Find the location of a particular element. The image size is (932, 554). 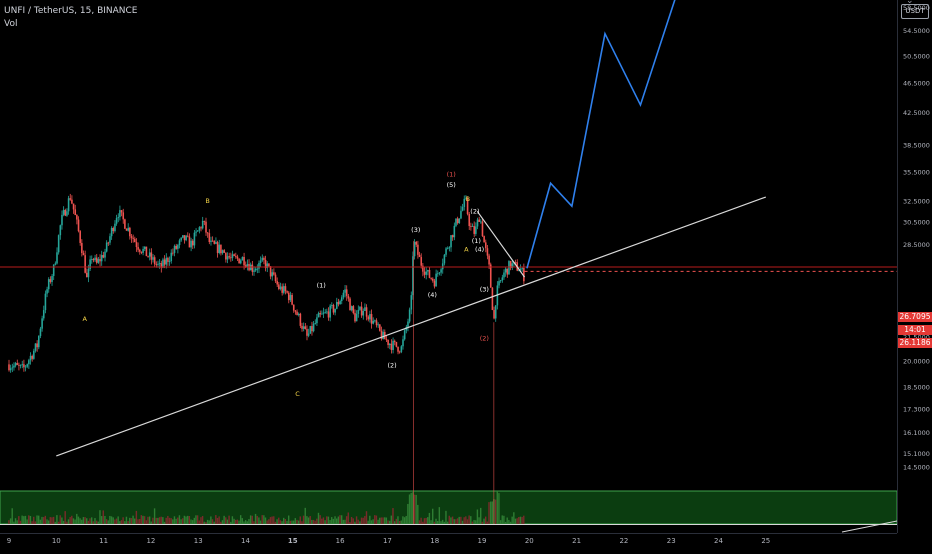

y-tick-label: 16.1000 is located at coordinates (916, 433).